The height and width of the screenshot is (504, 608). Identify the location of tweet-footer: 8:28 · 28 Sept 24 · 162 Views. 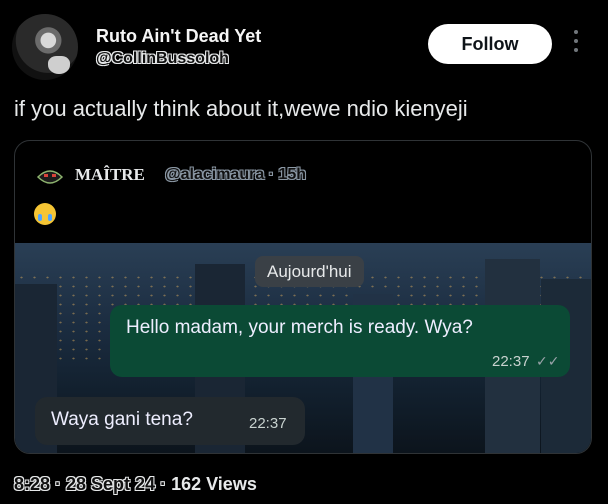
(135, 484).